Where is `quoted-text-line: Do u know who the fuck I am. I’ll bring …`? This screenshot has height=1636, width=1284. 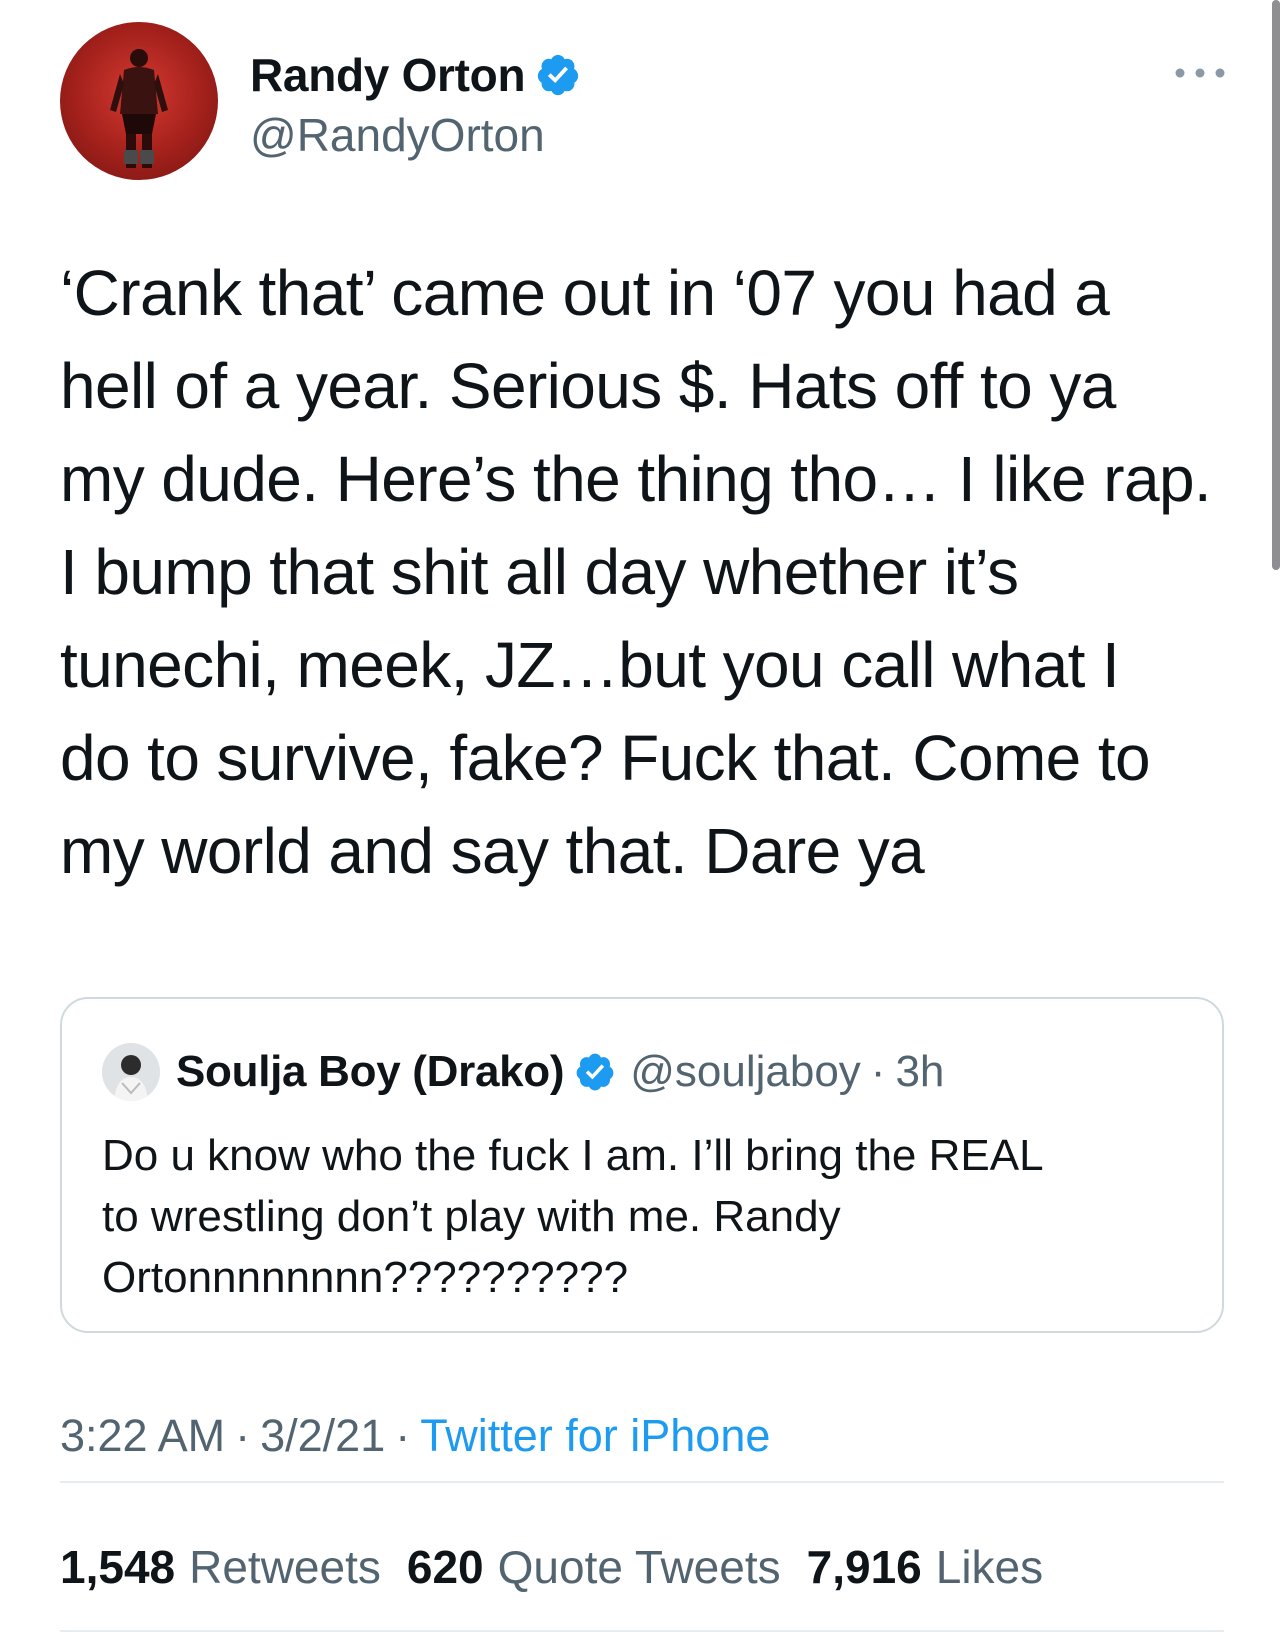 quoted-text-line: Do u know who the fuck I am. I’ll bring … is located at coordinates (573, 1155).